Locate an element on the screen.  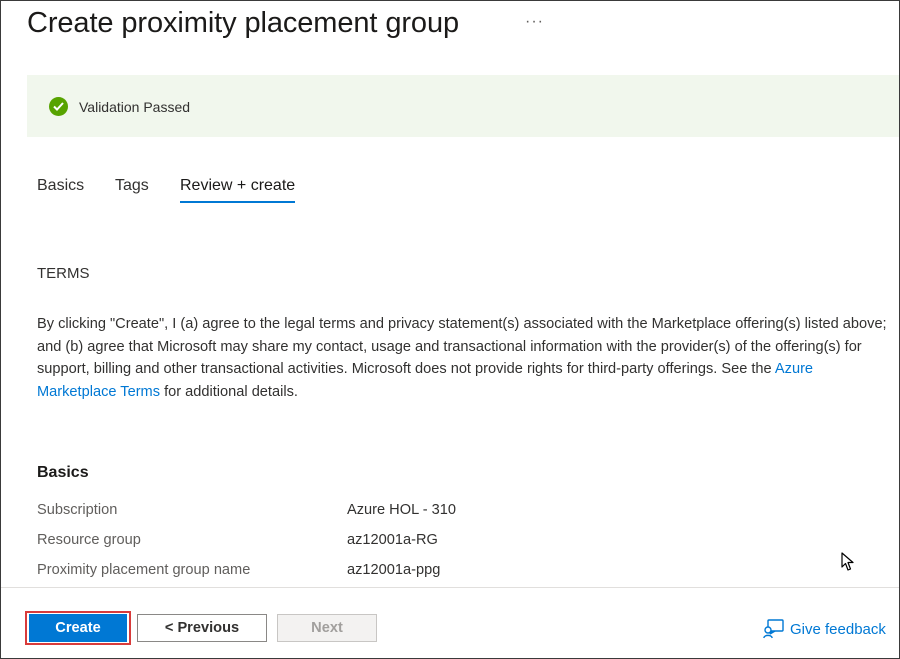
terms-heading: TERMS is located at coordinates (63, 273).